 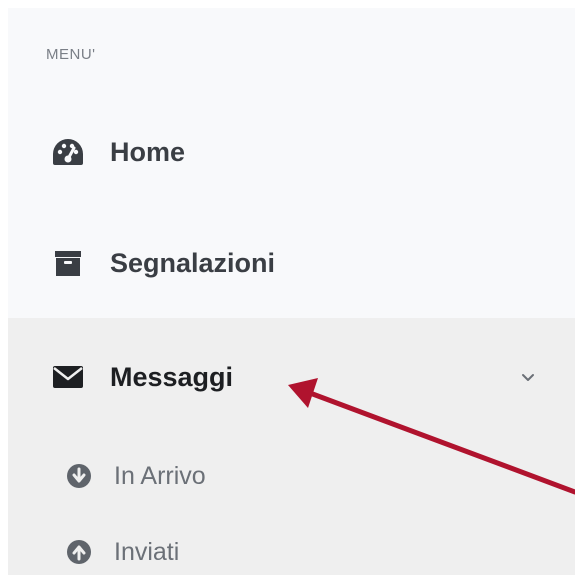 What do you see at coordinates (68, 263) in the screenshot?
I see `archive-icon` at bounding box center [68, 263].